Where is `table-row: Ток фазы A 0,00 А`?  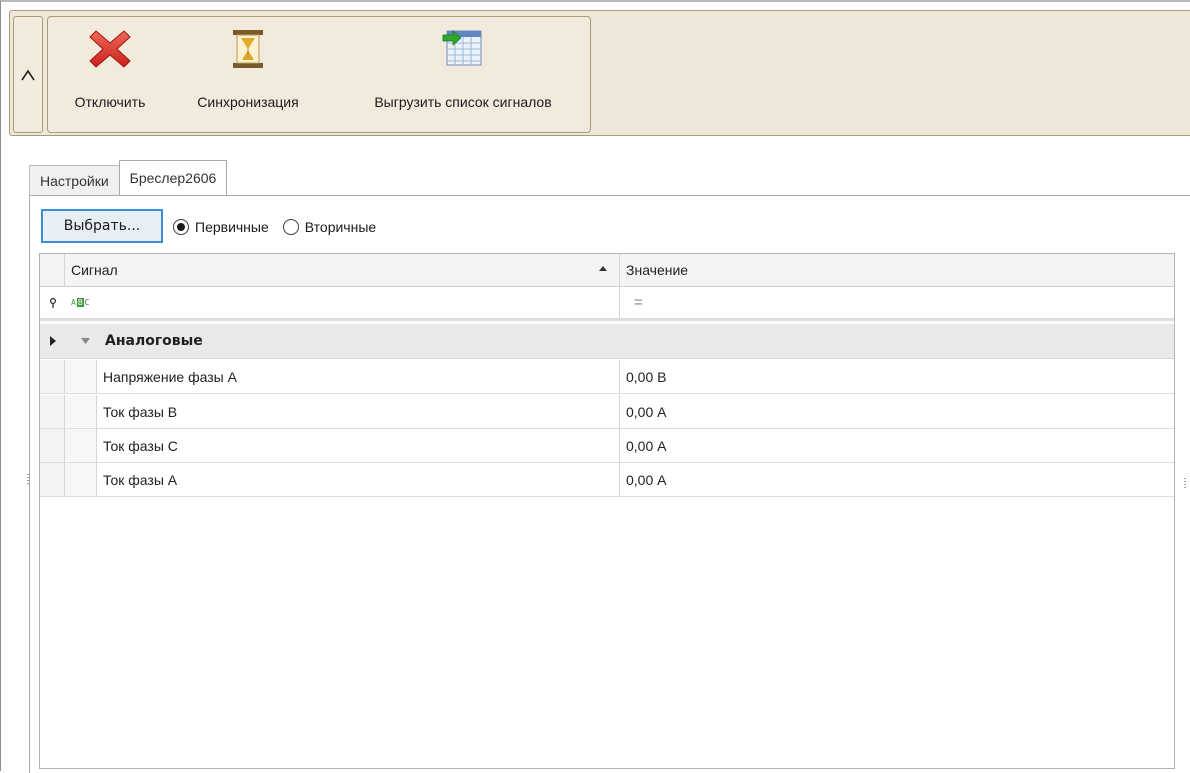 table-row: Ток фазы A 0,00 А is located at coordinates (607, 480).